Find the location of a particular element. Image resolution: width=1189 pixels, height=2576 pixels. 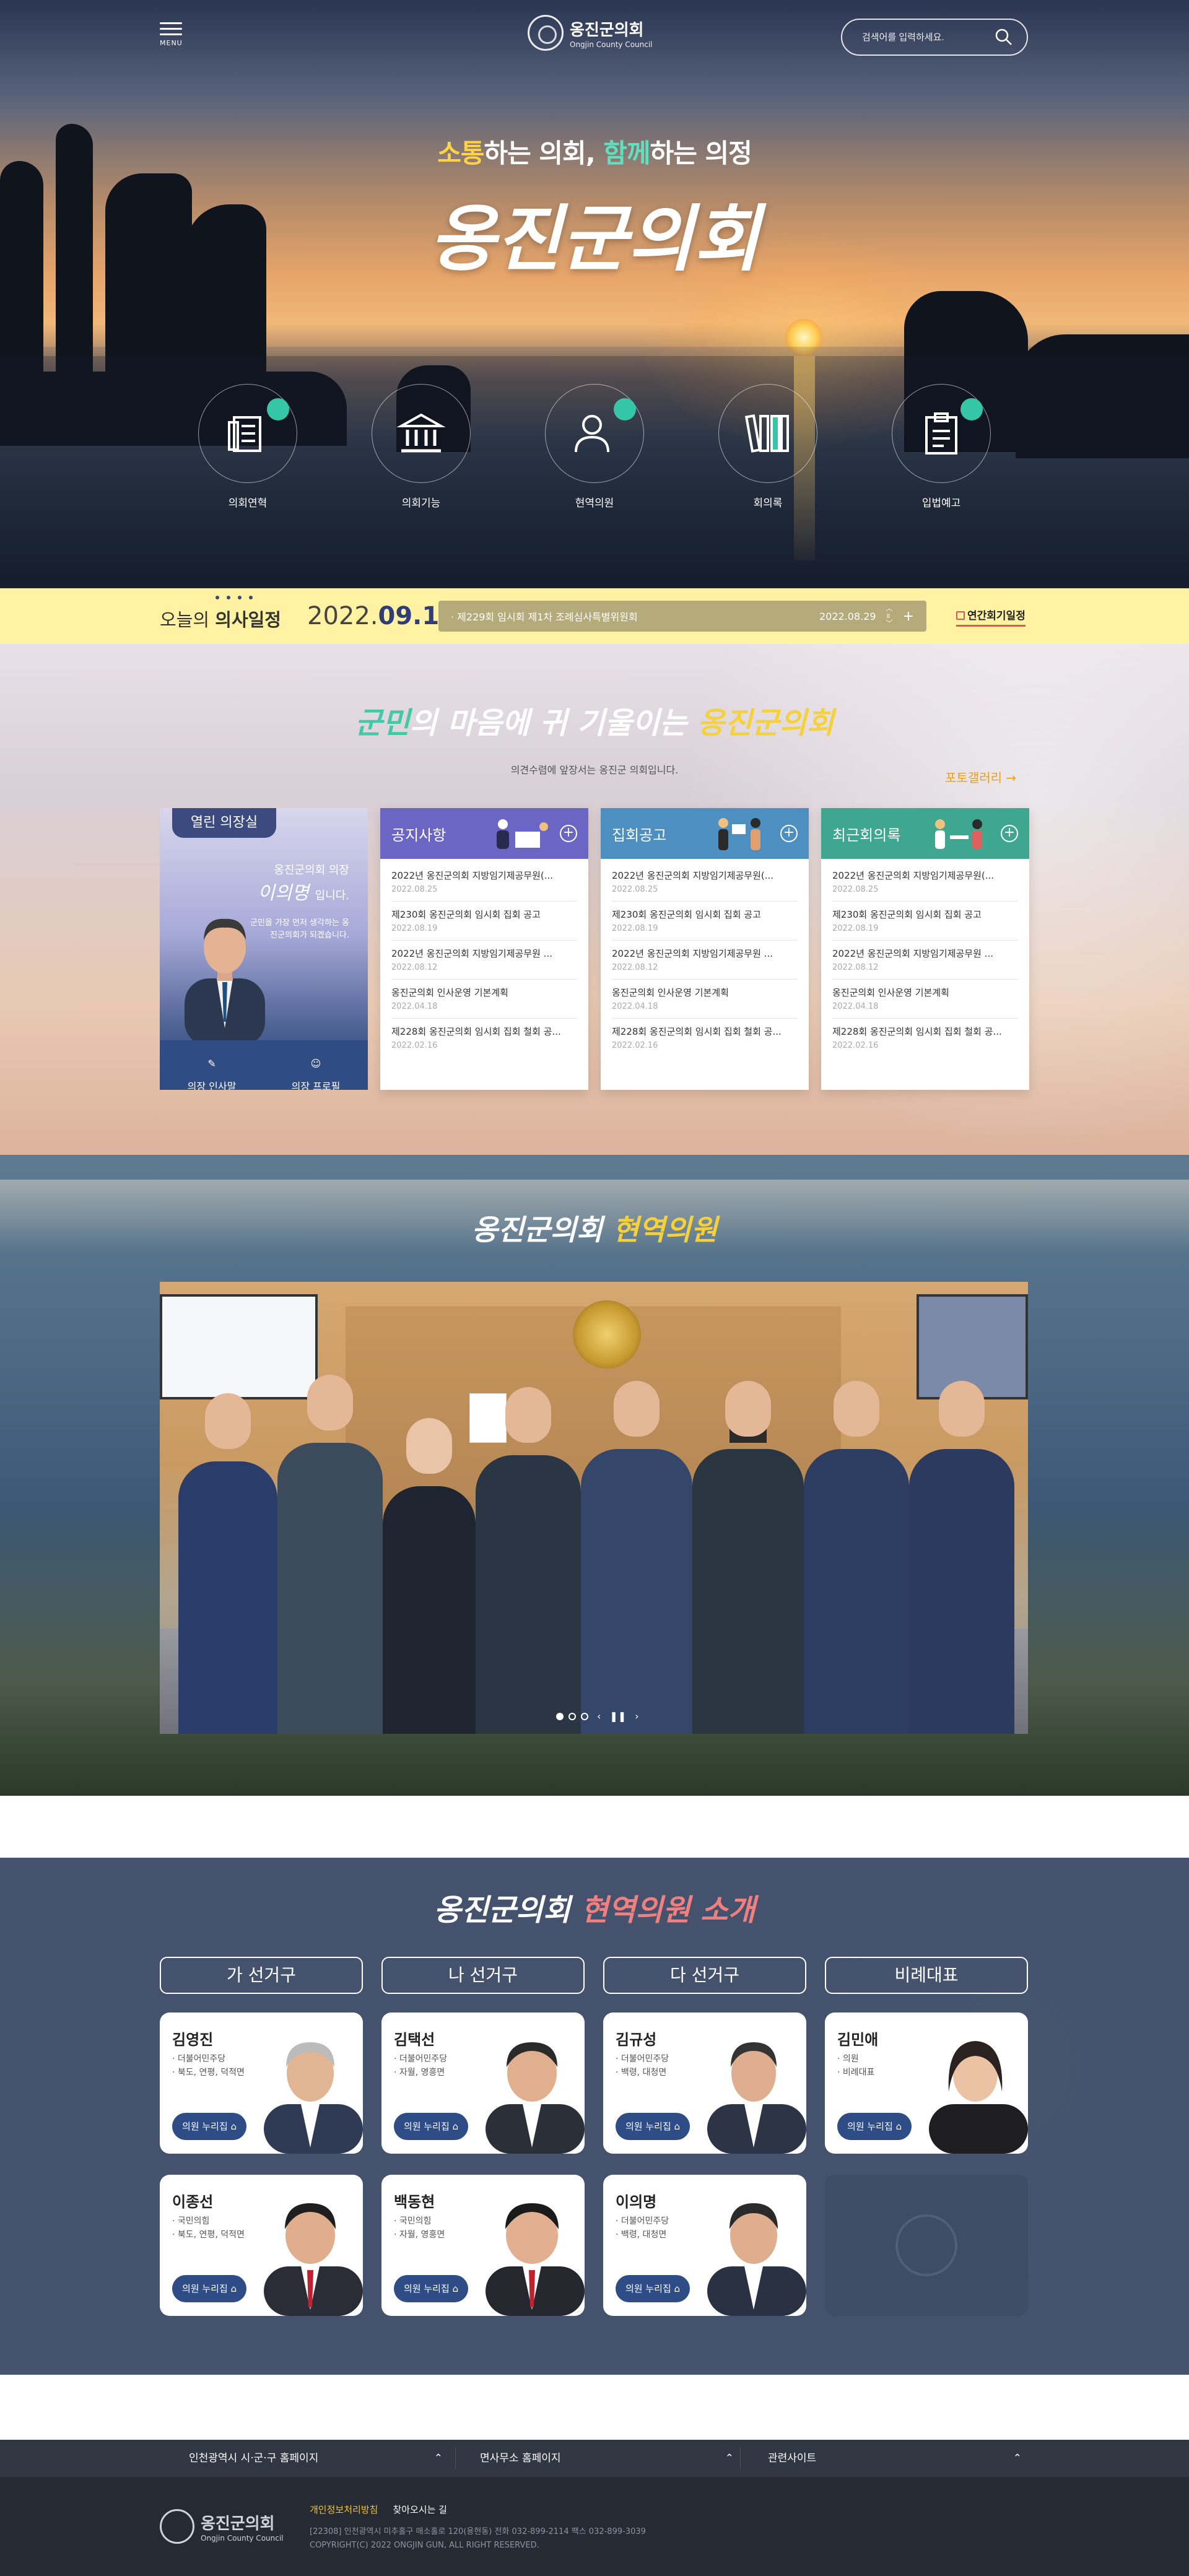

quick-link-circle is located at coordinates (767, 433).